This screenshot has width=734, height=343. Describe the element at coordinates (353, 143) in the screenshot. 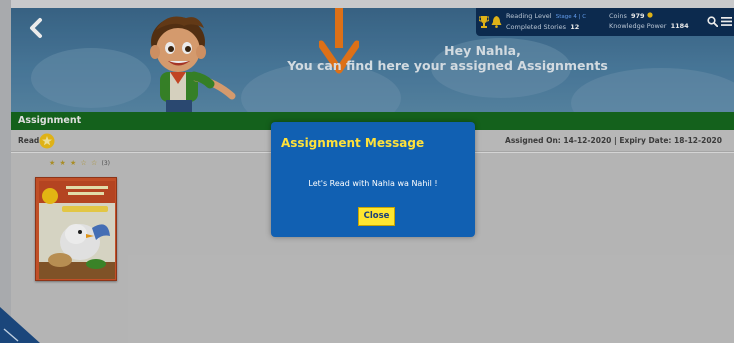

I see `dialog-title: Assignment Message` at that location.